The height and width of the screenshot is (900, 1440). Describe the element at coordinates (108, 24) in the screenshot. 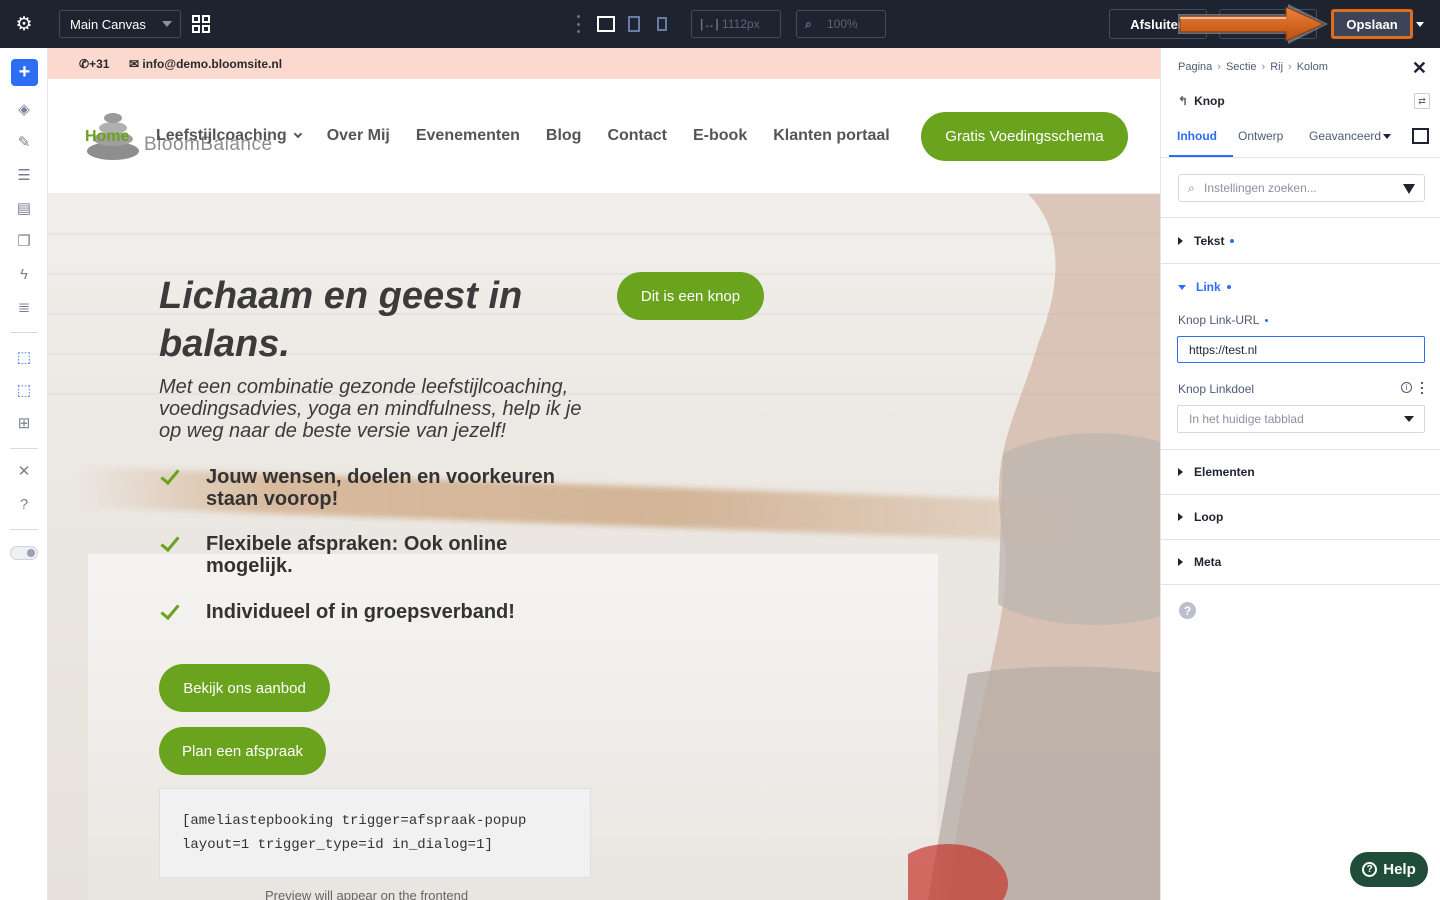

I see `canvas-select-label: Main Canvas` at that location.